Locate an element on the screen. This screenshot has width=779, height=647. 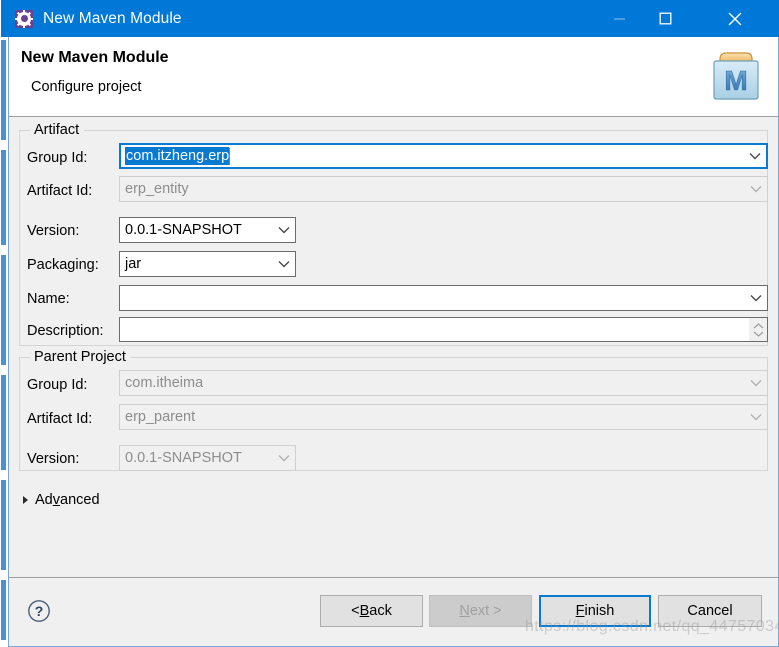
back-button-pre: < is located at coordinates (355, 611).